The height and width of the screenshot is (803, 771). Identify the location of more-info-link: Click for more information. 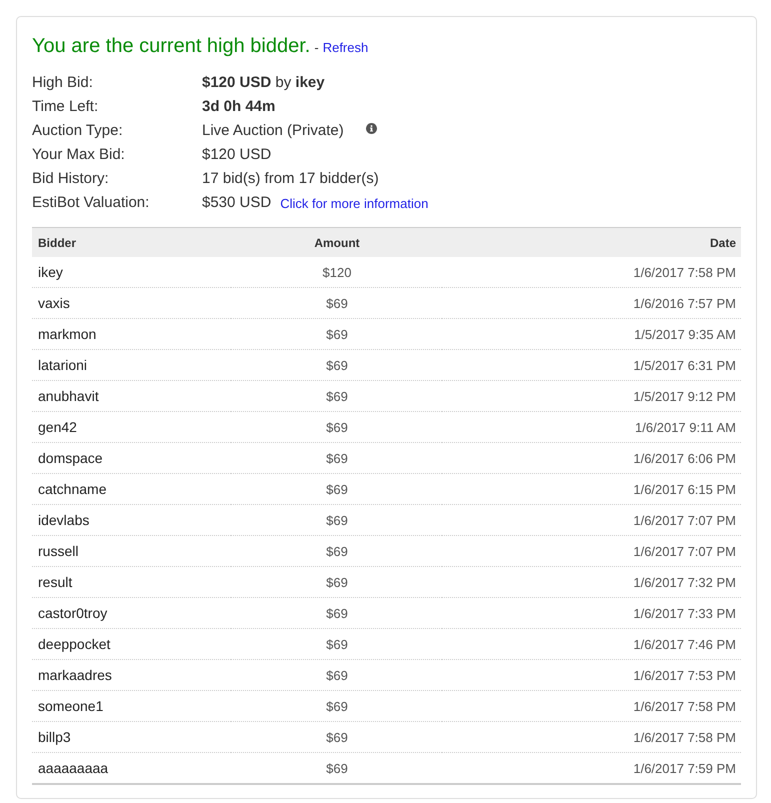
(354, 203).